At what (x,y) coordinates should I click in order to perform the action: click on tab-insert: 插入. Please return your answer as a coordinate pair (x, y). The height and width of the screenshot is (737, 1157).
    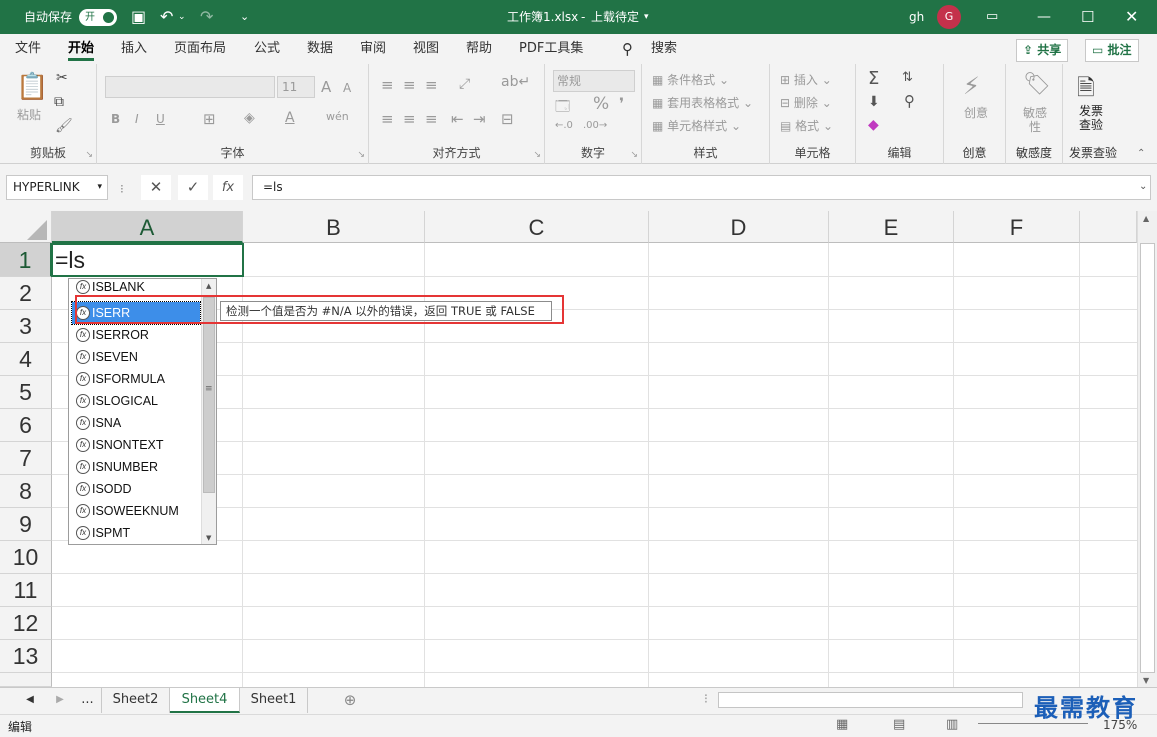
    Looking at the image, I should click on (134, 49).